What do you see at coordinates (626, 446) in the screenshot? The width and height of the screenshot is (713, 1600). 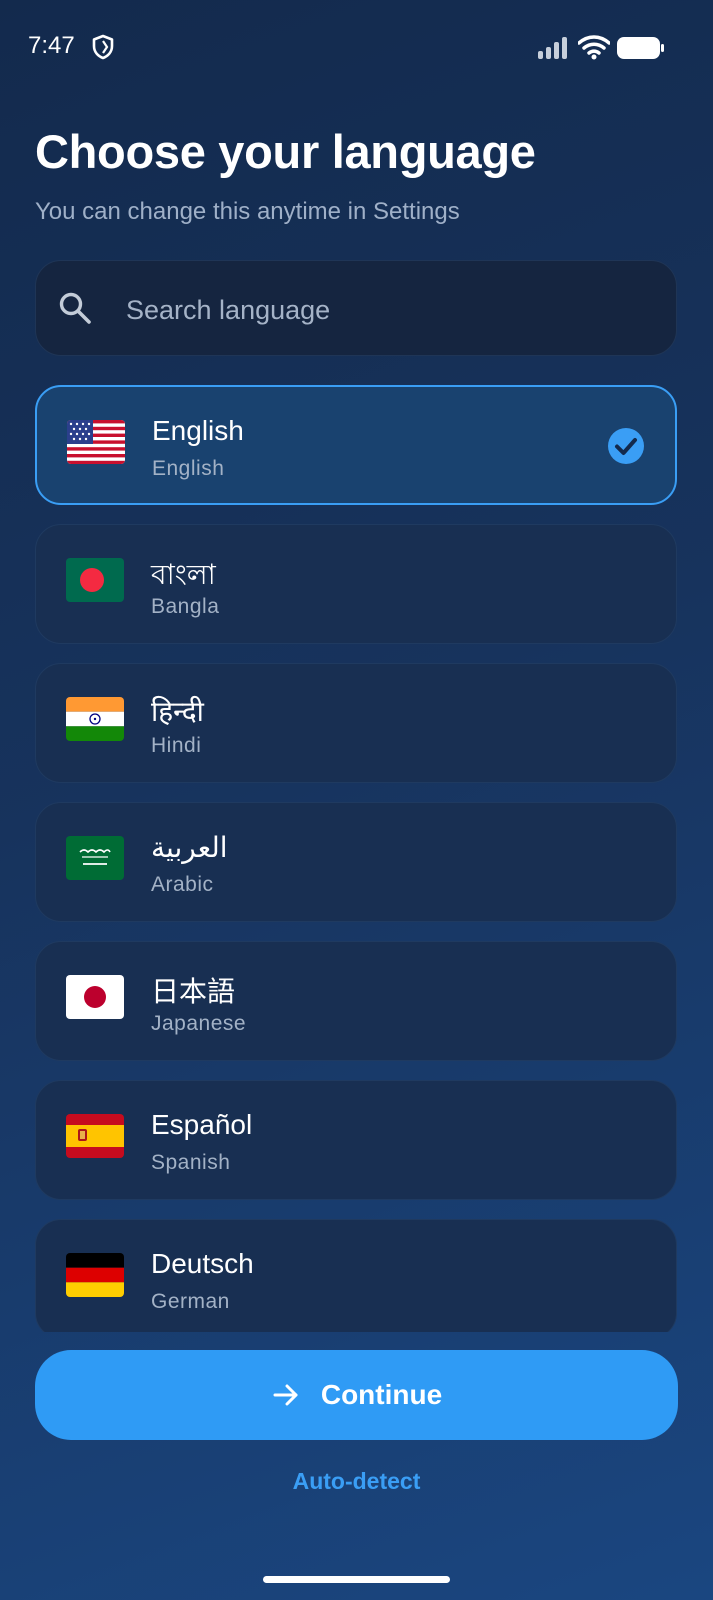 I see `check-circle-icon` at bounding box center [626, 446].